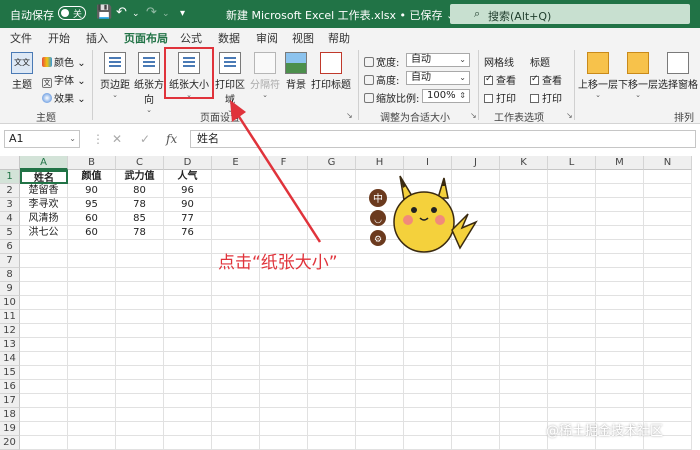  What do you see at coordinates (238, 111) in the screenshot?
I see `arrow-head` at bounding box center [238, 111].